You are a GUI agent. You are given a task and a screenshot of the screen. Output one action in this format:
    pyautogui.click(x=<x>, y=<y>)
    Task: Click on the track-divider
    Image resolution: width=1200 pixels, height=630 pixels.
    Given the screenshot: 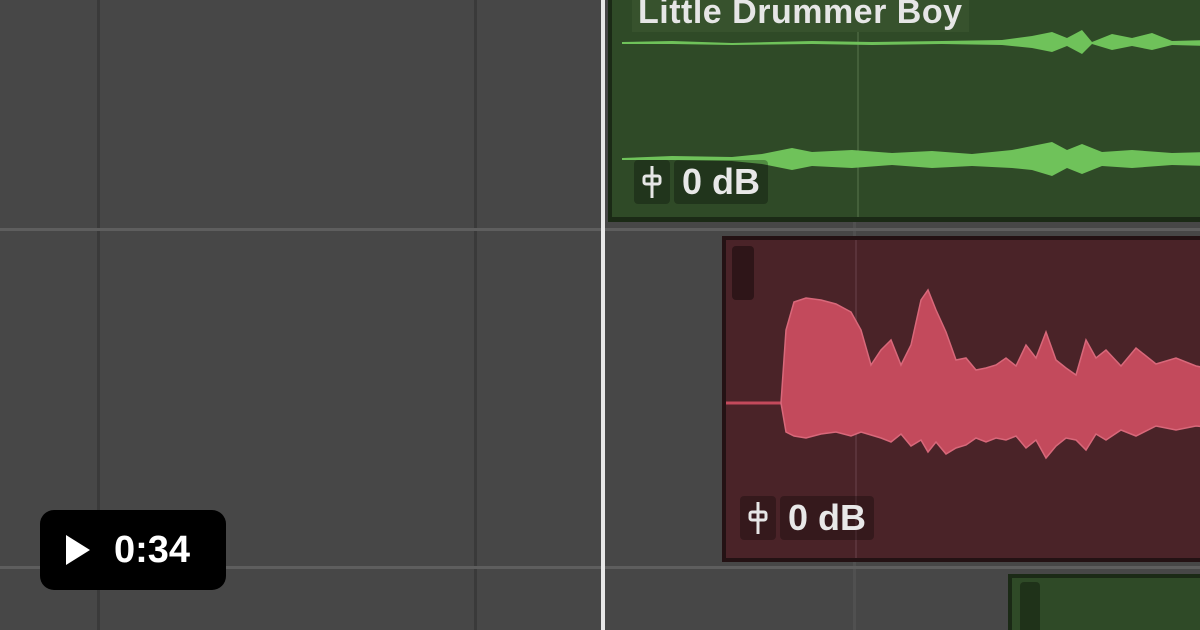 What is the action you would take?
    pyautogui.click(x=600, y=229)
    